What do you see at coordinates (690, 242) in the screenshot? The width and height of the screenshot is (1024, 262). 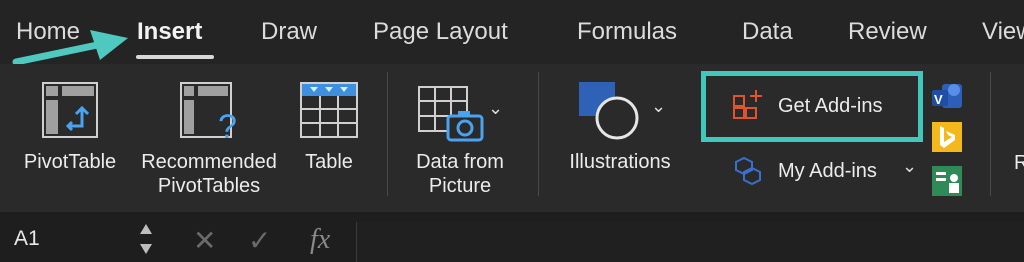 I see `formula-input` at bounding box center [690, 242].